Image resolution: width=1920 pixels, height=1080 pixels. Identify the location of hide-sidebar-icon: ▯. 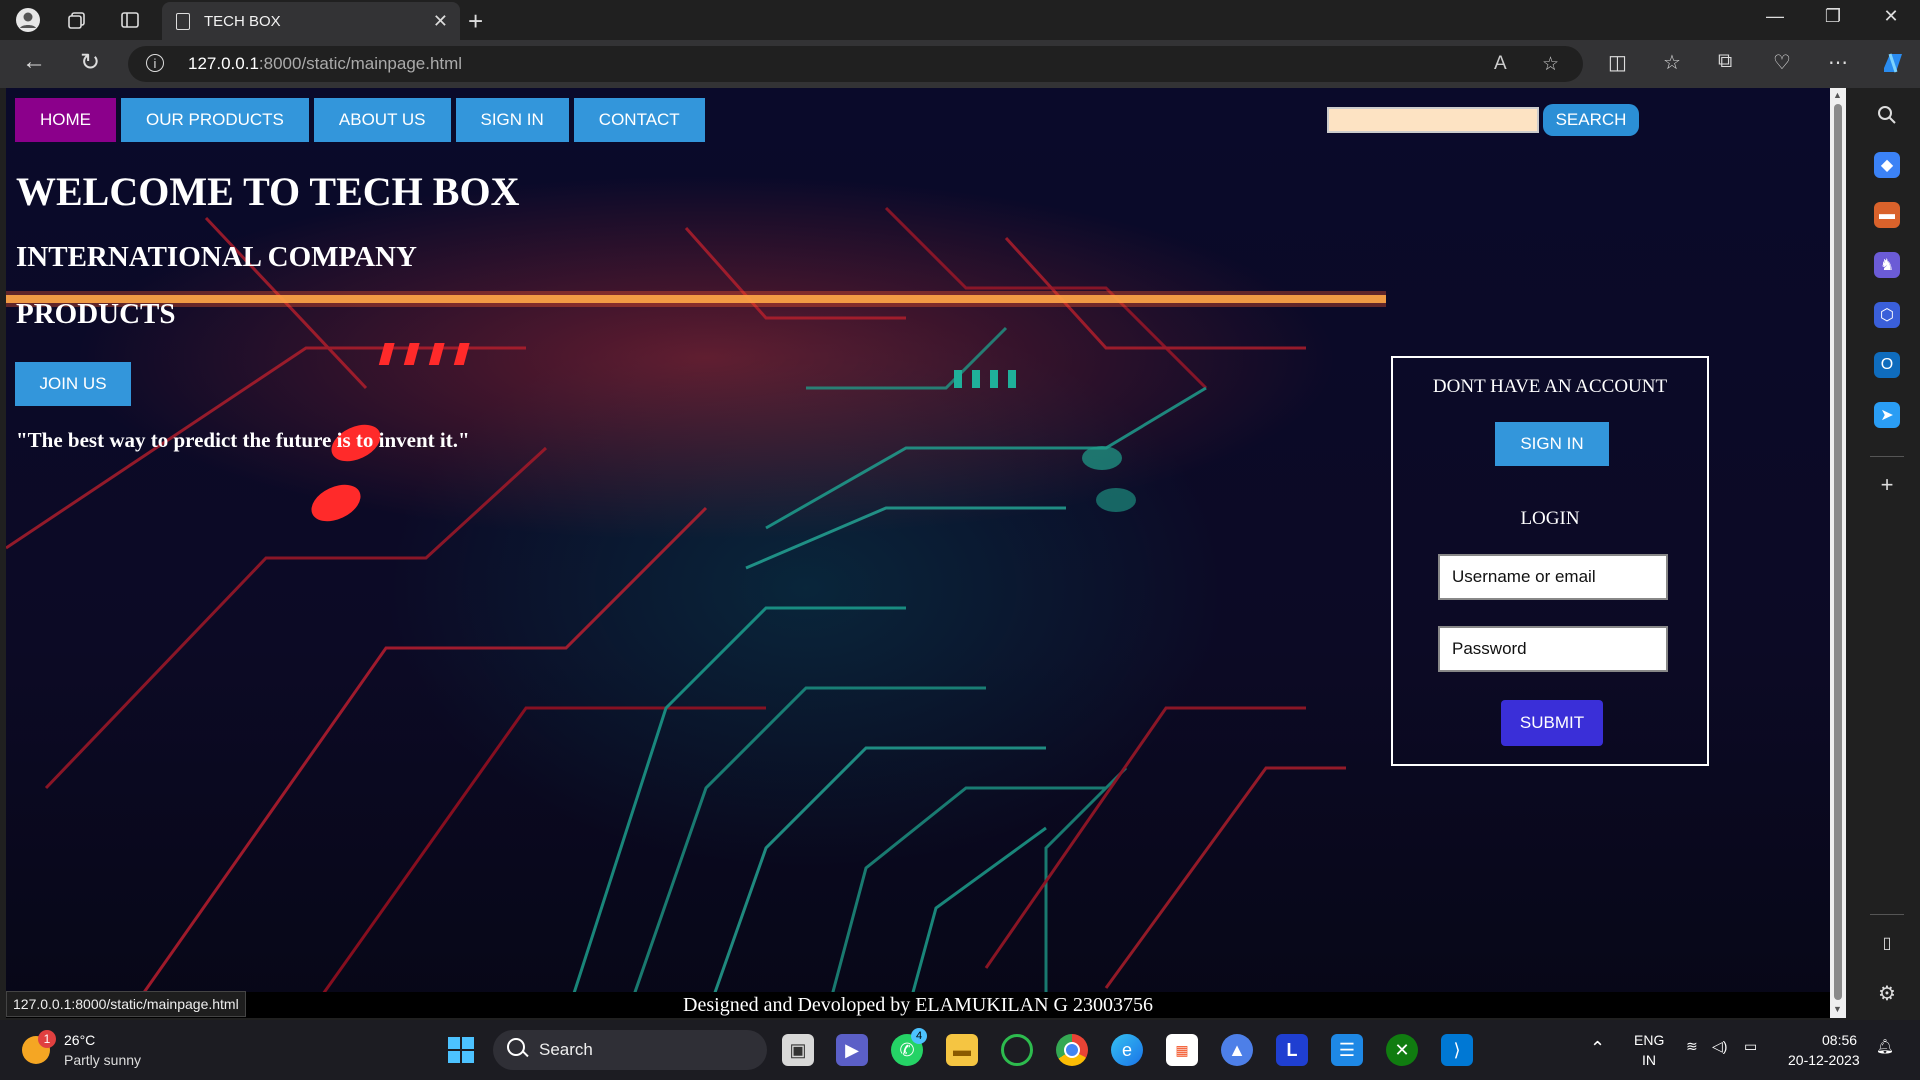
(1887, 943).